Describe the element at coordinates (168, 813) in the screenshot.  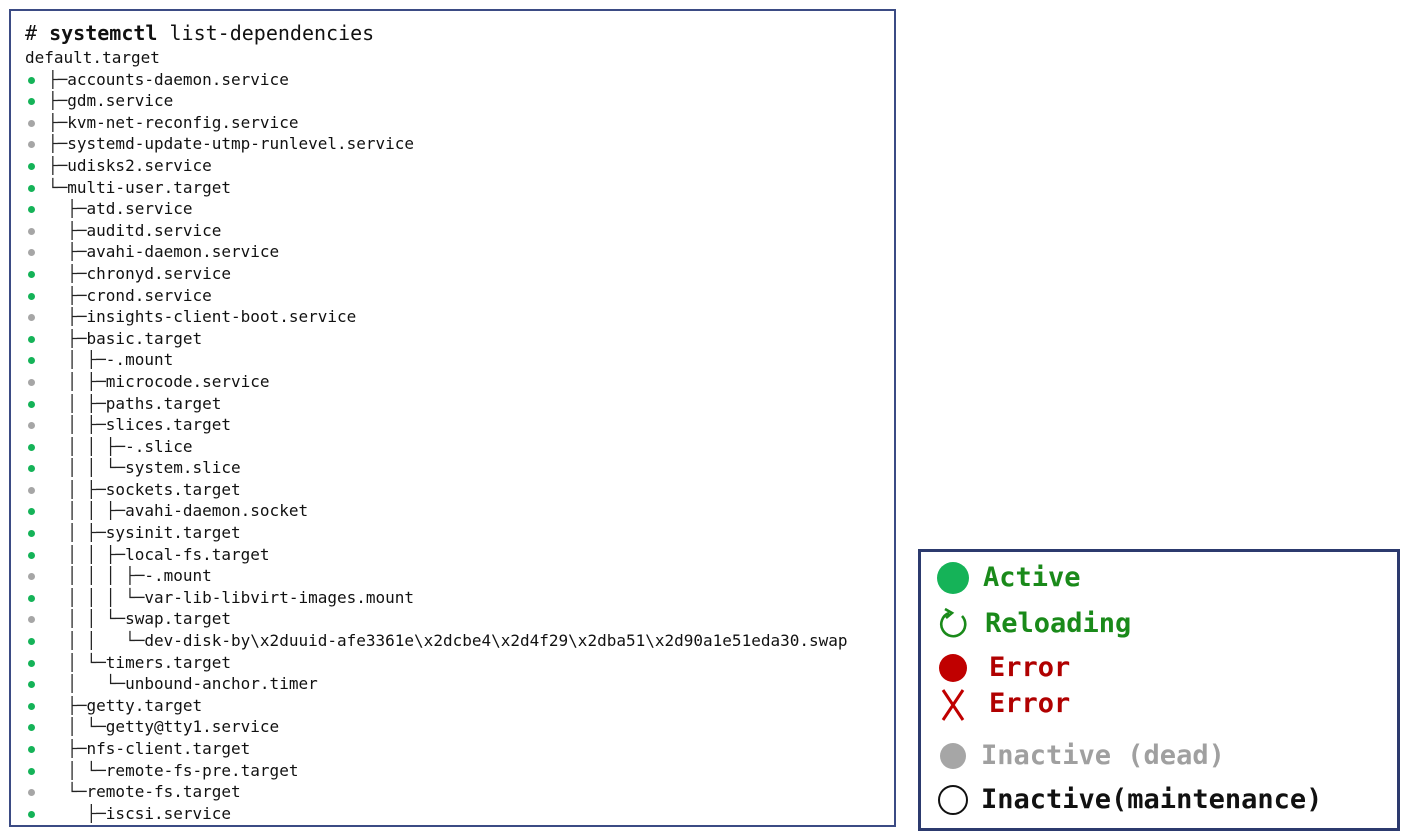
I see `unit-name: iscsi.service` at that location.